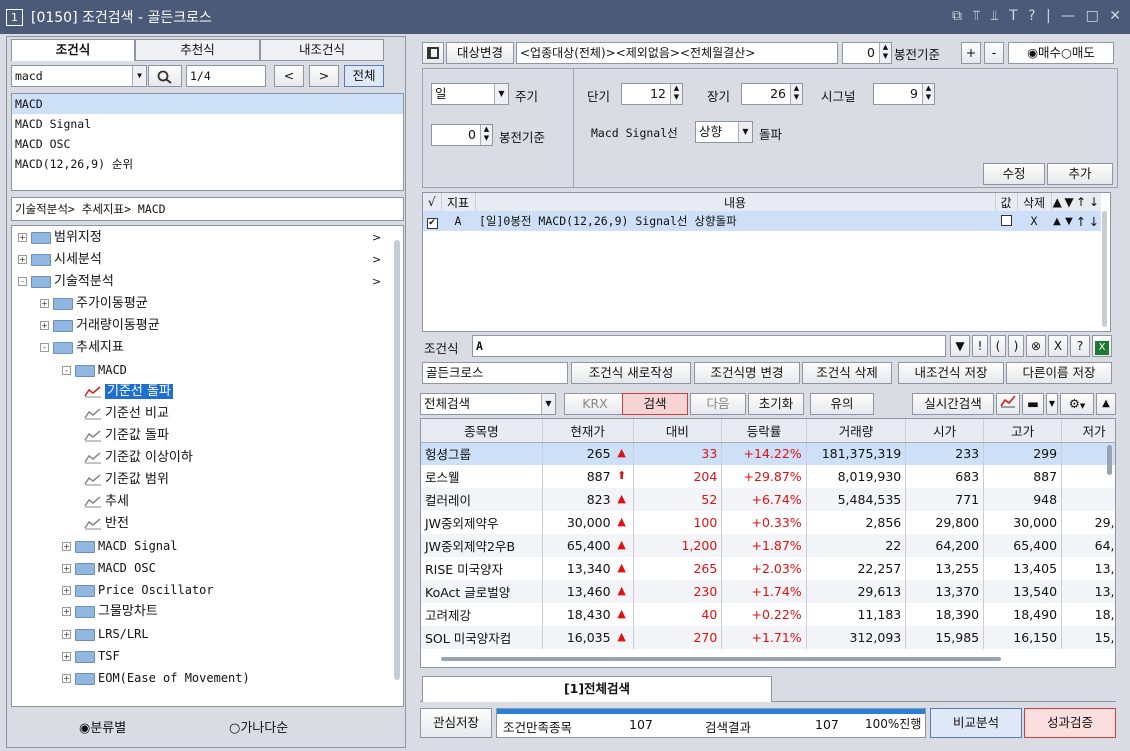 This screenshot has width=1130, height=751. What do you see at coordinates (595, 404) in the screenshot?
I see `krx-button: KRX` at bounding box center [595, 404].